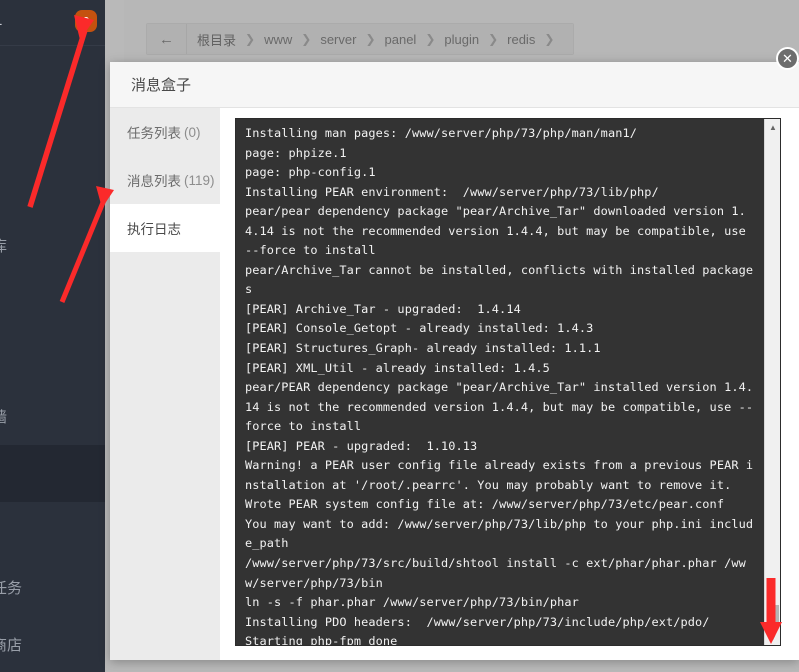 The image size is (799, 672). I want to click on triangle-down-icon: ▼, so click(772, 637).